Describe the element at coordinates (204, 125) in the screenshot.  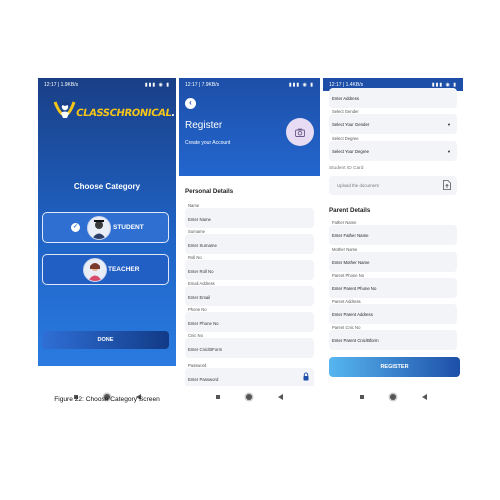
I see `register-title: Register` at that location.